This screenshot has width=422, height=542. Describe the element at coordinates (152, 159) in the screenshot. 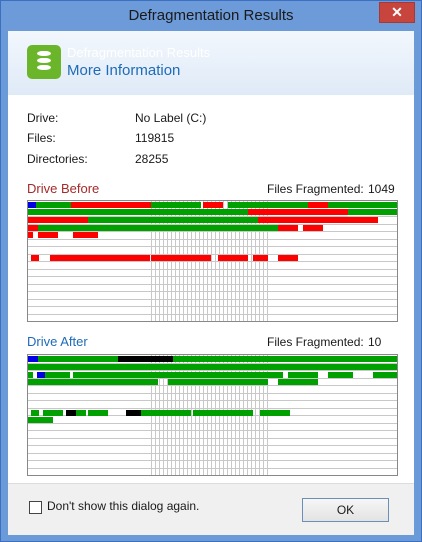

I see `directories-value: 28255` at that location.